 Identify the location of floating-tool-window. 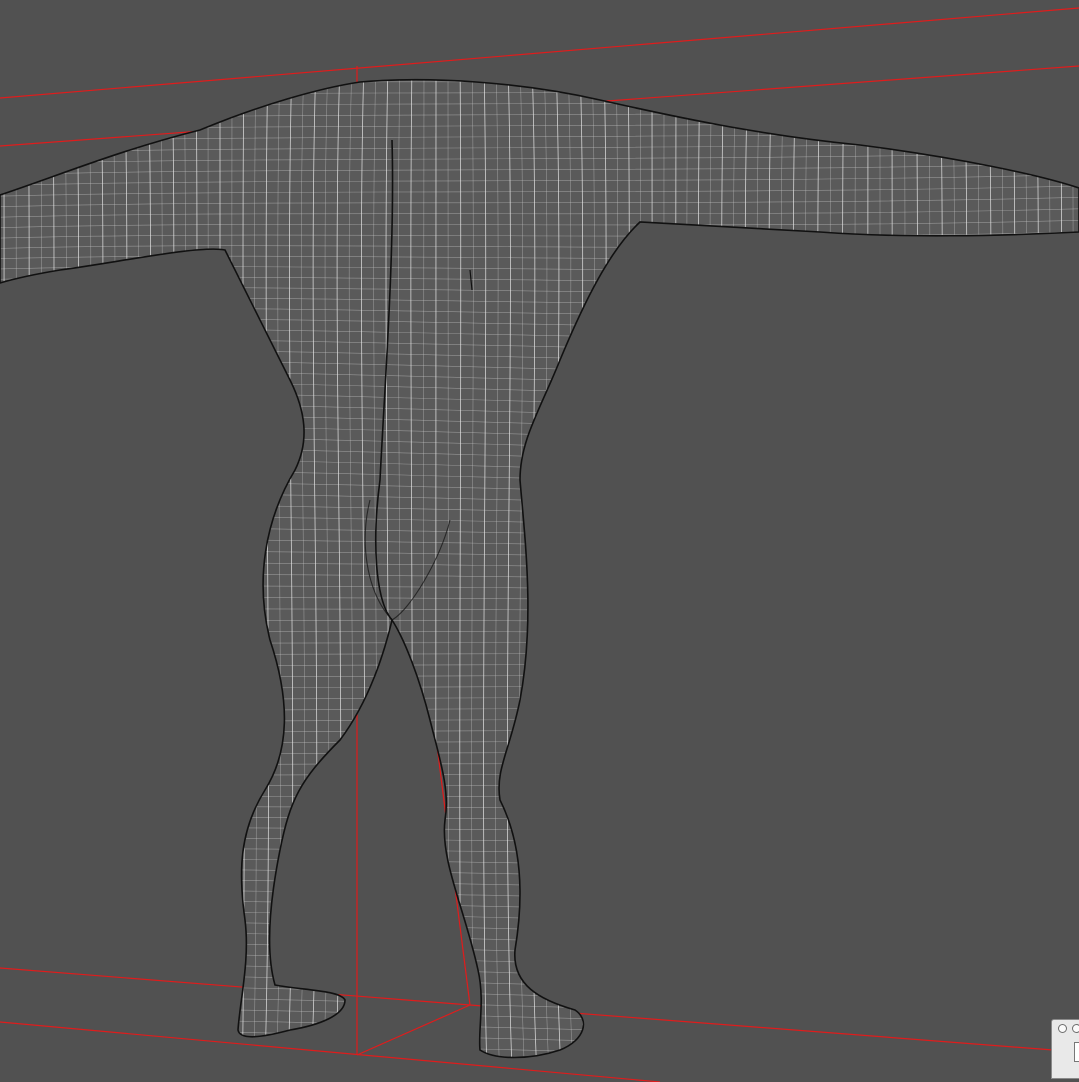
(1065, 1049).